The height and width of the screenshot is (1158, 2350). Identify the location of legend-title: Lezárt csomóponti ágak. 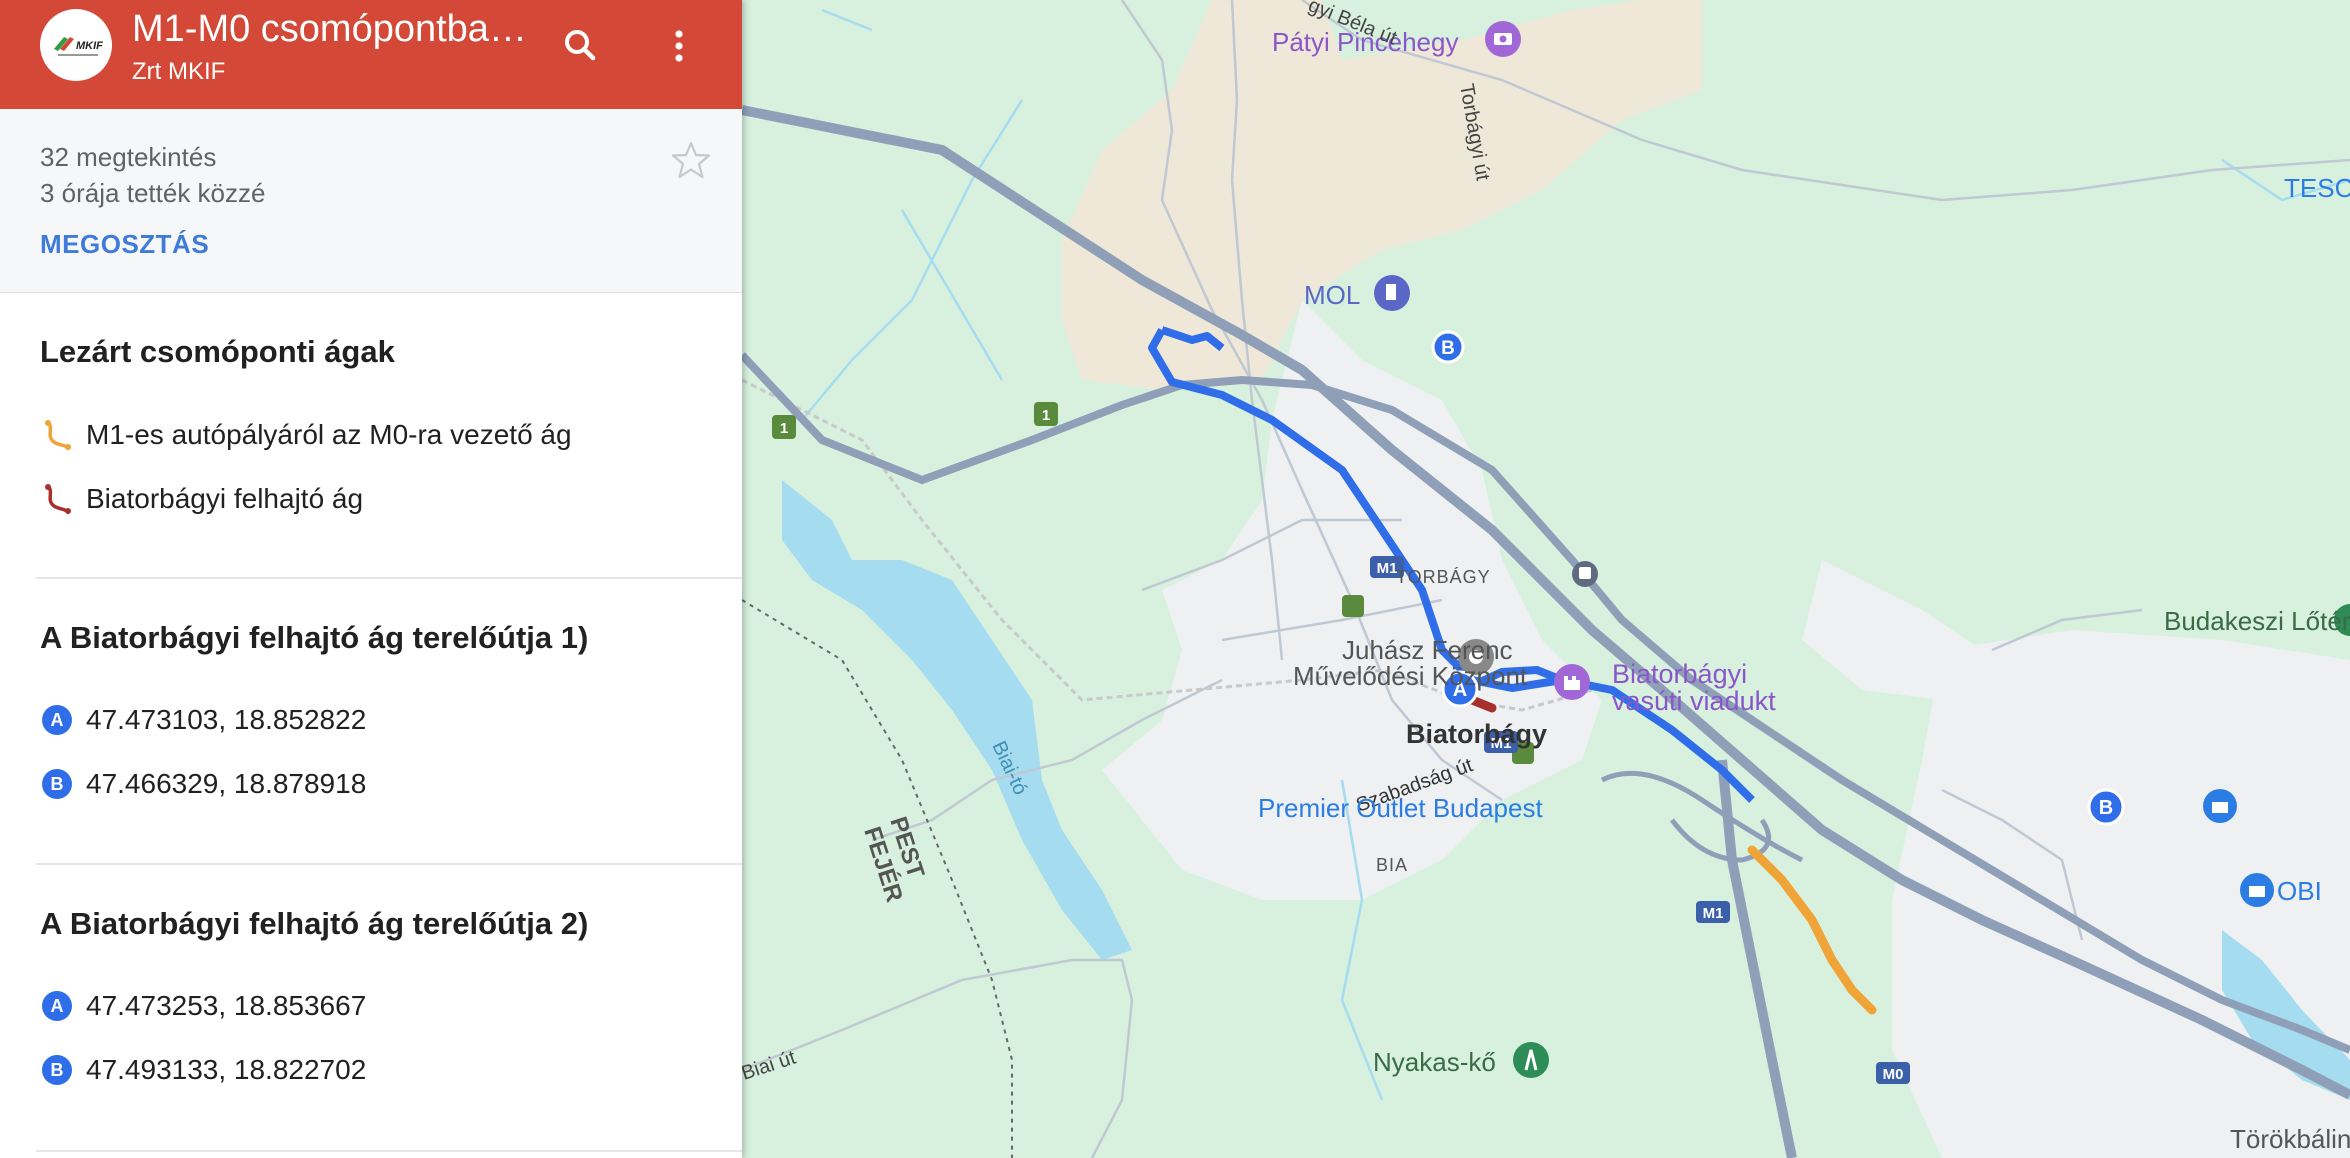
(217, 351).